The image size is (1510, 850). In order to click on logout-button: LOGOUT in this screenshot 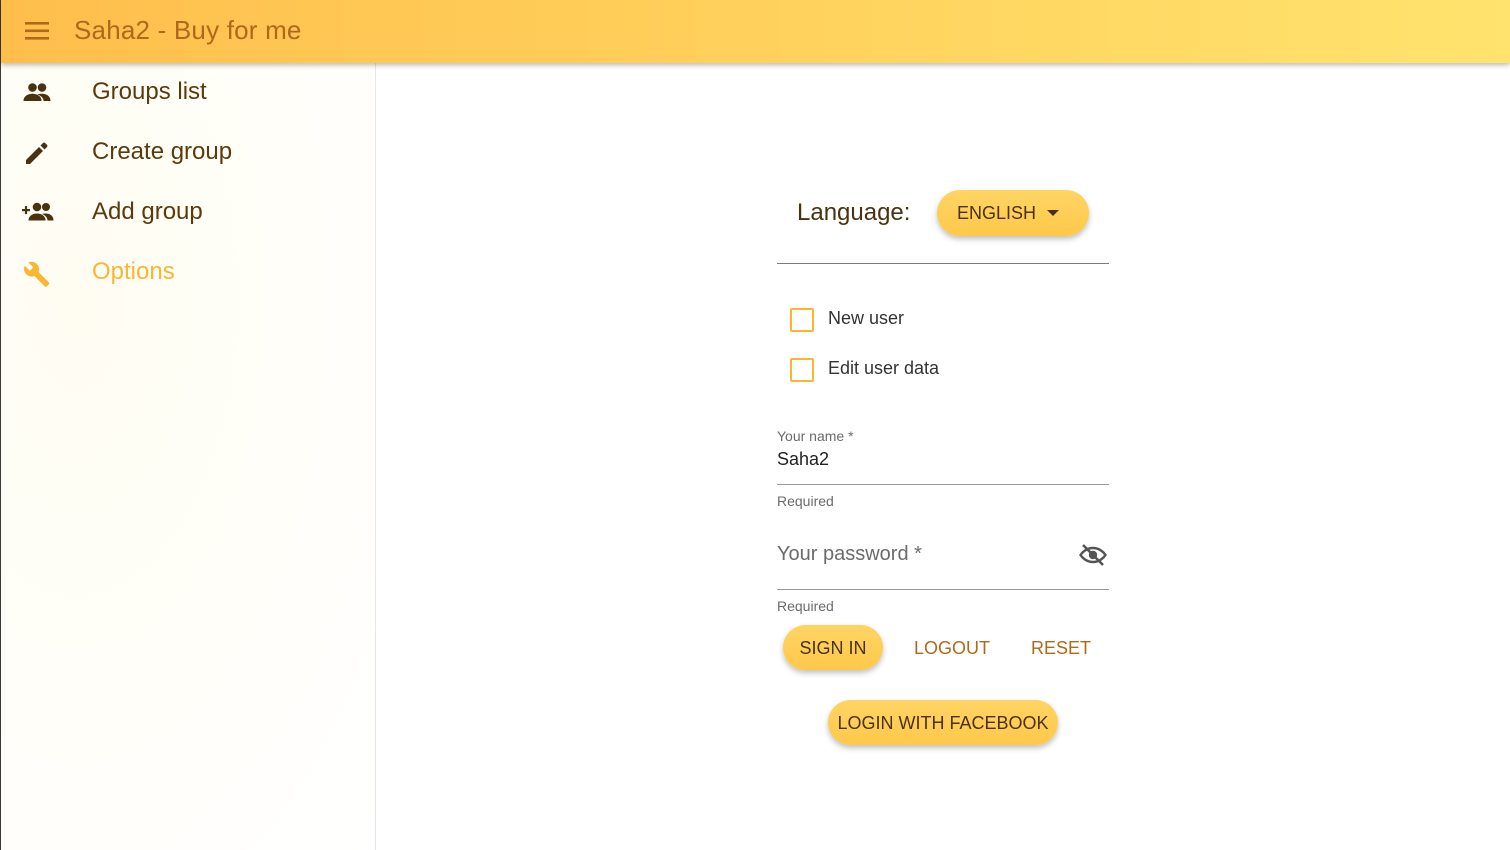, I will do `click(952, 648)`.